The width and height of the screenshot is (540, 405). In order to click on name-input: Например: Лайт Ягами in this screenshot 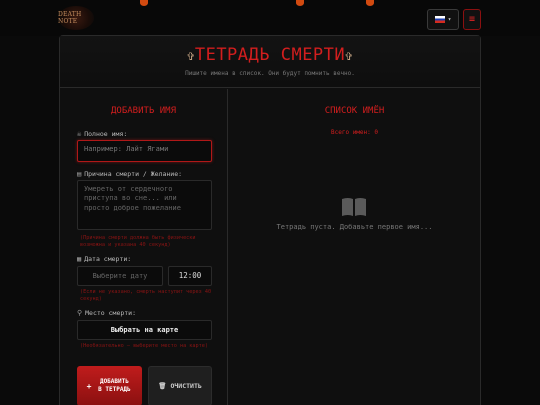, I will do `click(144, 151)`.